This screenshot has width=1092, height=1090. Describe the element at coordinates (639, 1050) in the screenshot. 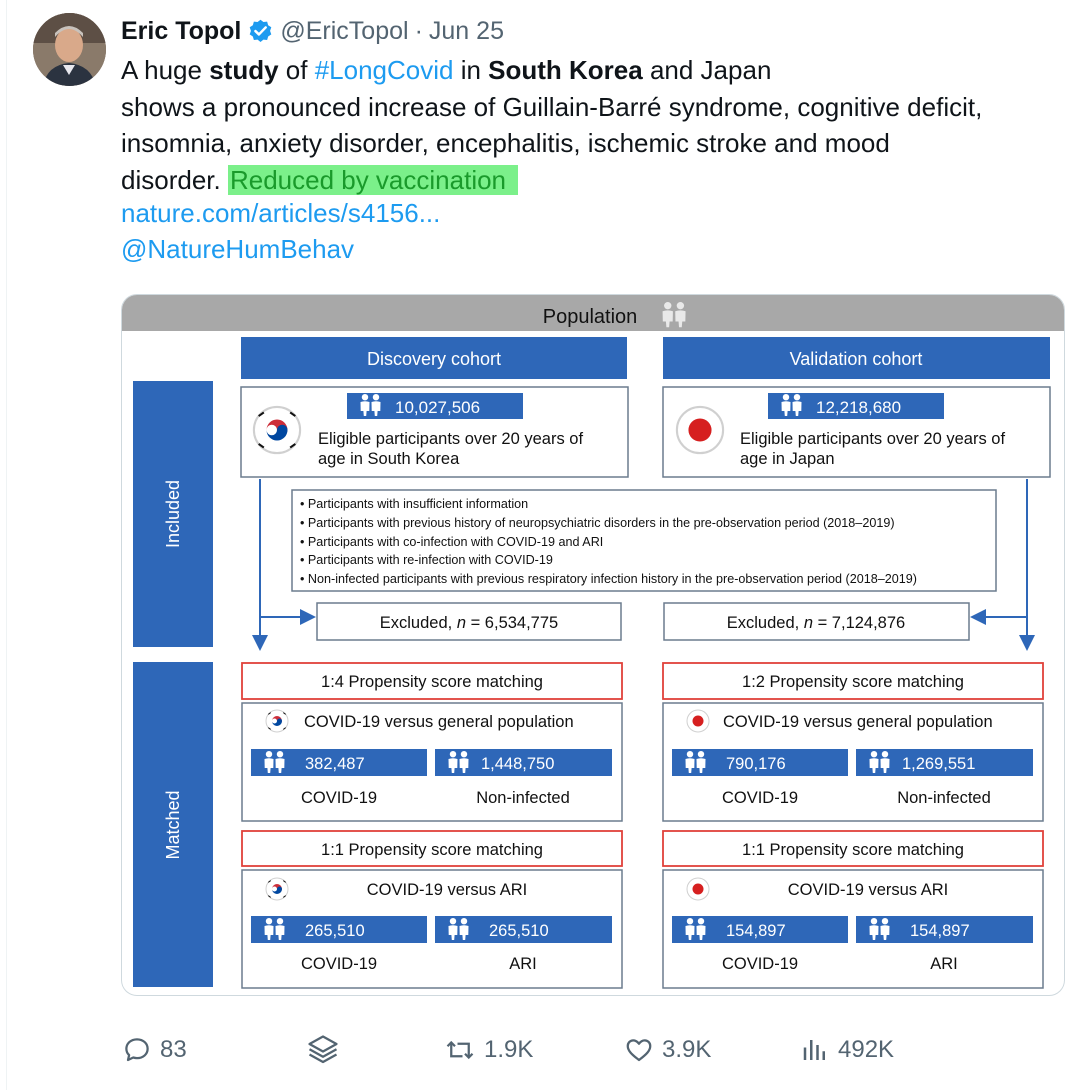

I see `like-icon` at that location.